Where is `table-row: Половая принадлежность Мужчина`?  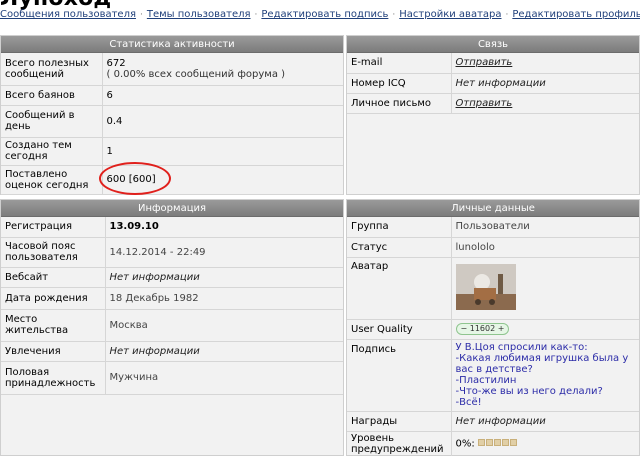 table-row: Половая принадлежность Мужчина is located at coordinates (172, 378).